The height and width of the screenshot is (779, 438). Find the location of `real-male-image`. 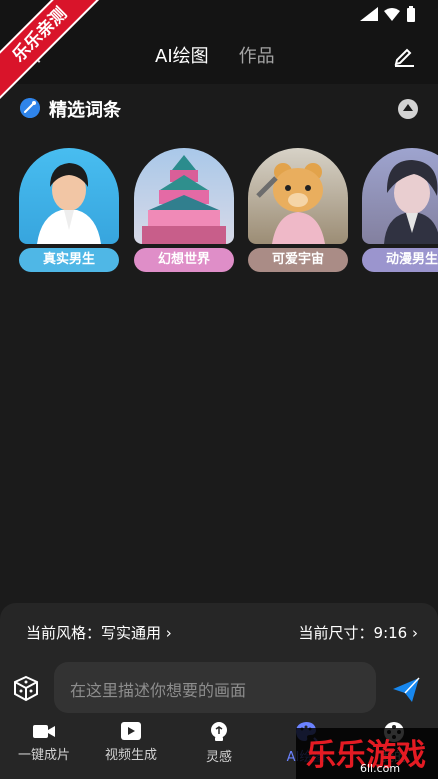

real-male-image is located at coordinates (69, 196).